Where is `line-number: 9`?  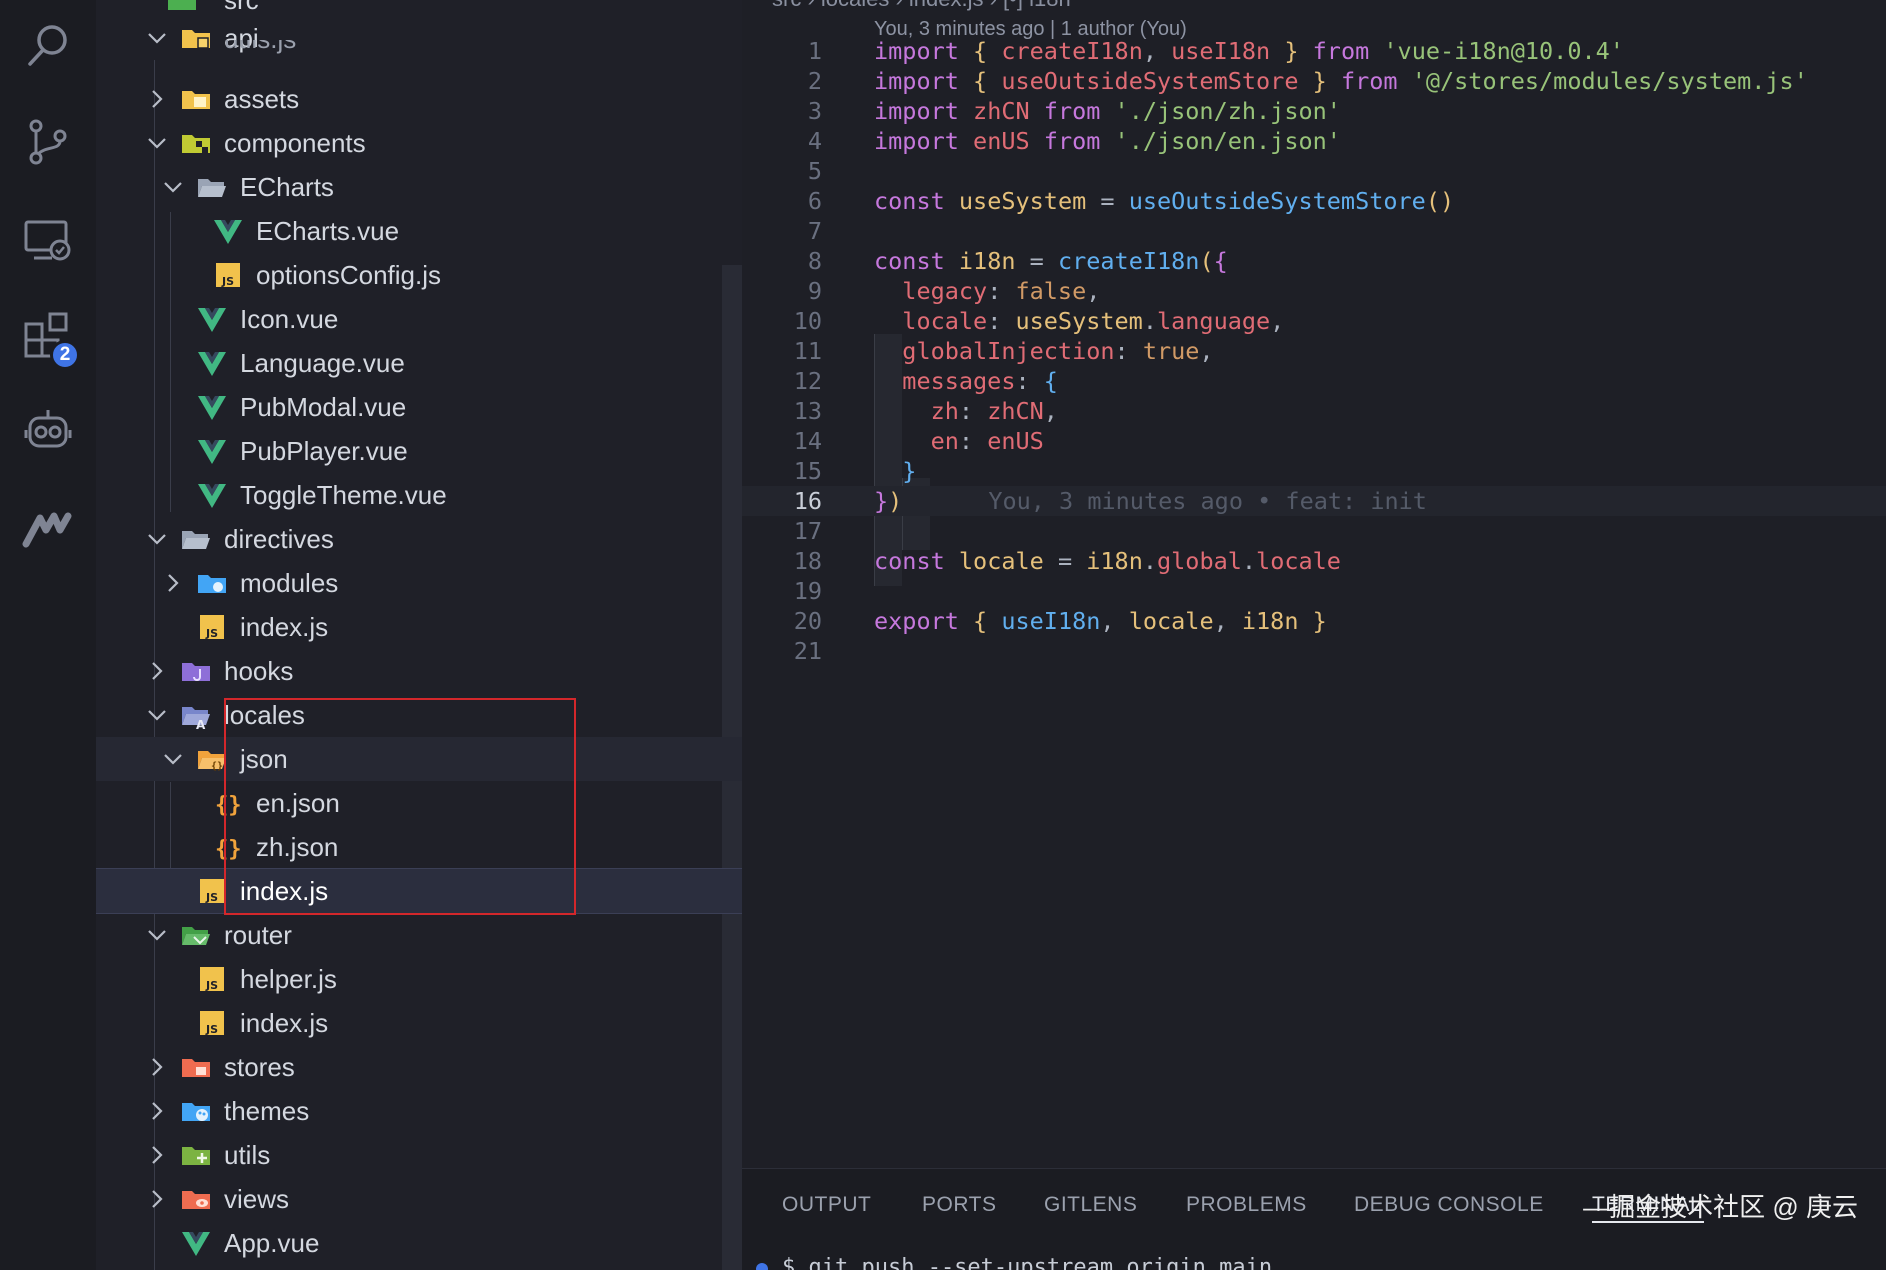 line-number: 9 is located at coordinates (814, 291).